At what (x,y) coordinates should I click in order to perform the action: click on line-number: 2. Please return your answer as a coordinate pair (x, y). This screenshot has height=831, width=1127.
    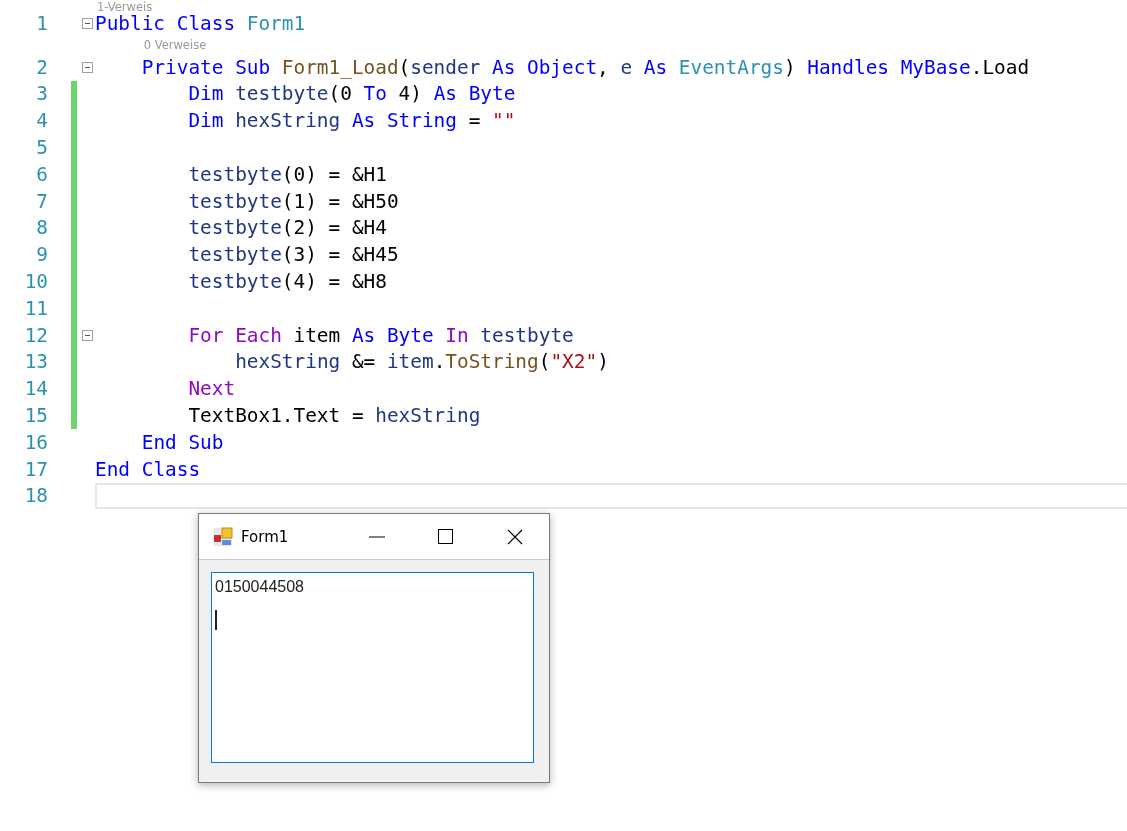
    Looking at the image, I should click on (41, 67).